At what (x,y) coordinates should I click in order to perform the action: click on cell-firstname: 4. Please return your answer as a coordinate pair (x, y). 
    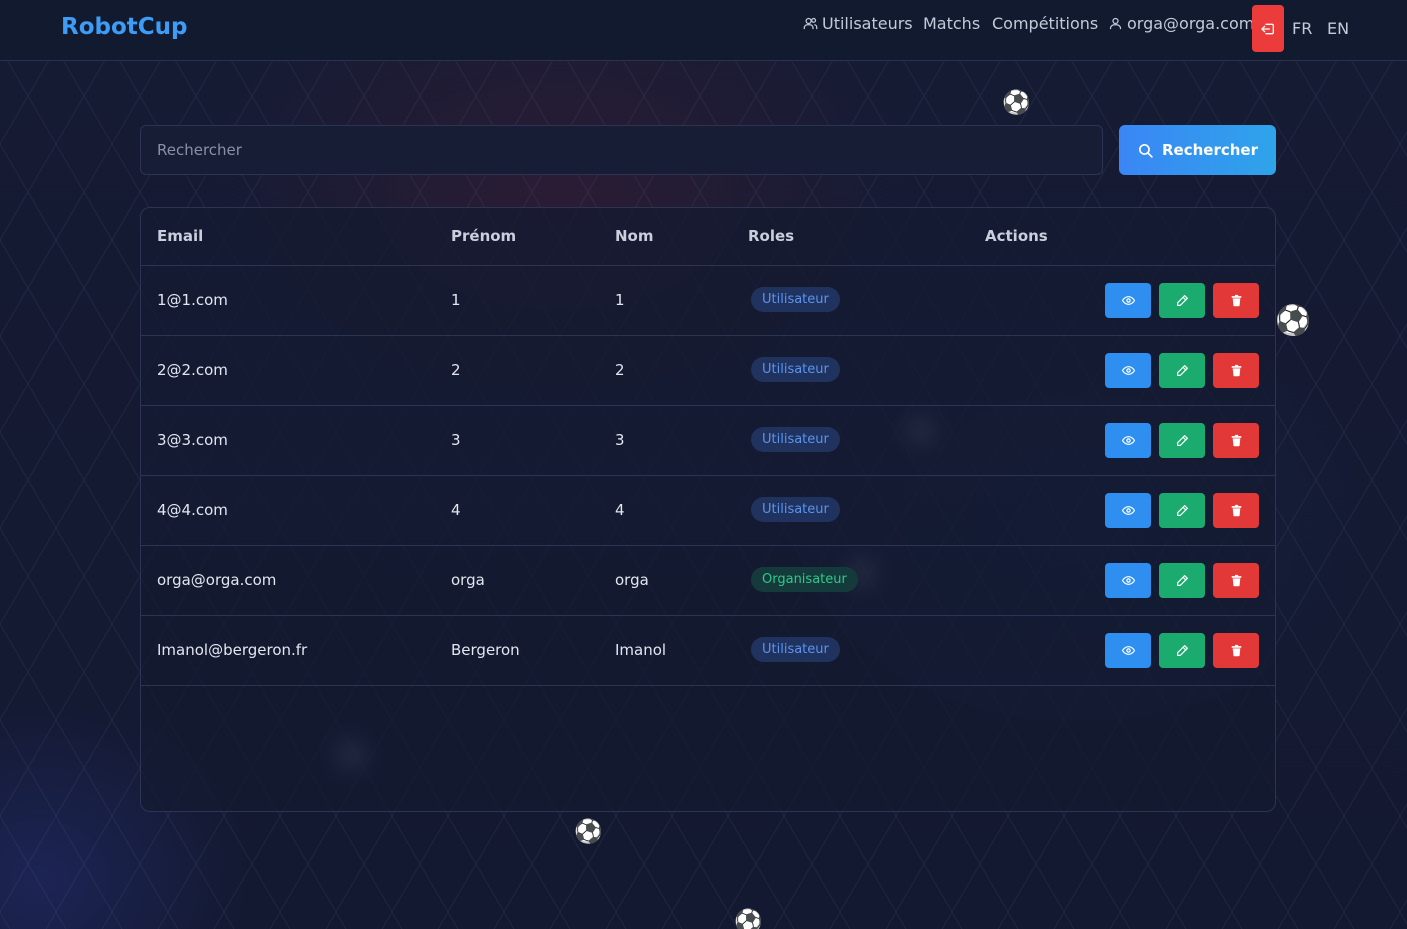
    Looking at the image, I should click on (456, 510).